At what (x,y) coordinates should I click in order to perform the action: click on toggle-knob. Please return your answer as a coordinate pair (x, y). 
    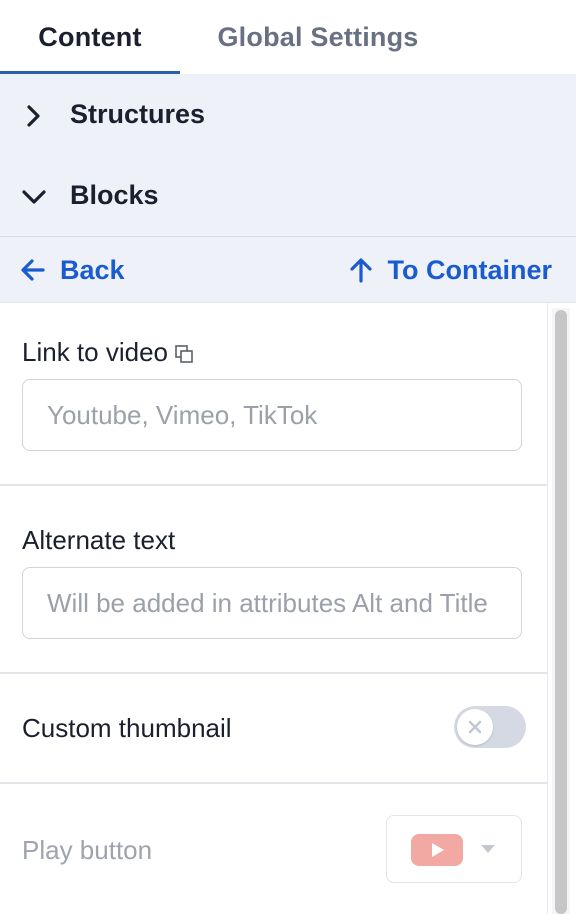
    Looking at the image, I should click on (475, 727).